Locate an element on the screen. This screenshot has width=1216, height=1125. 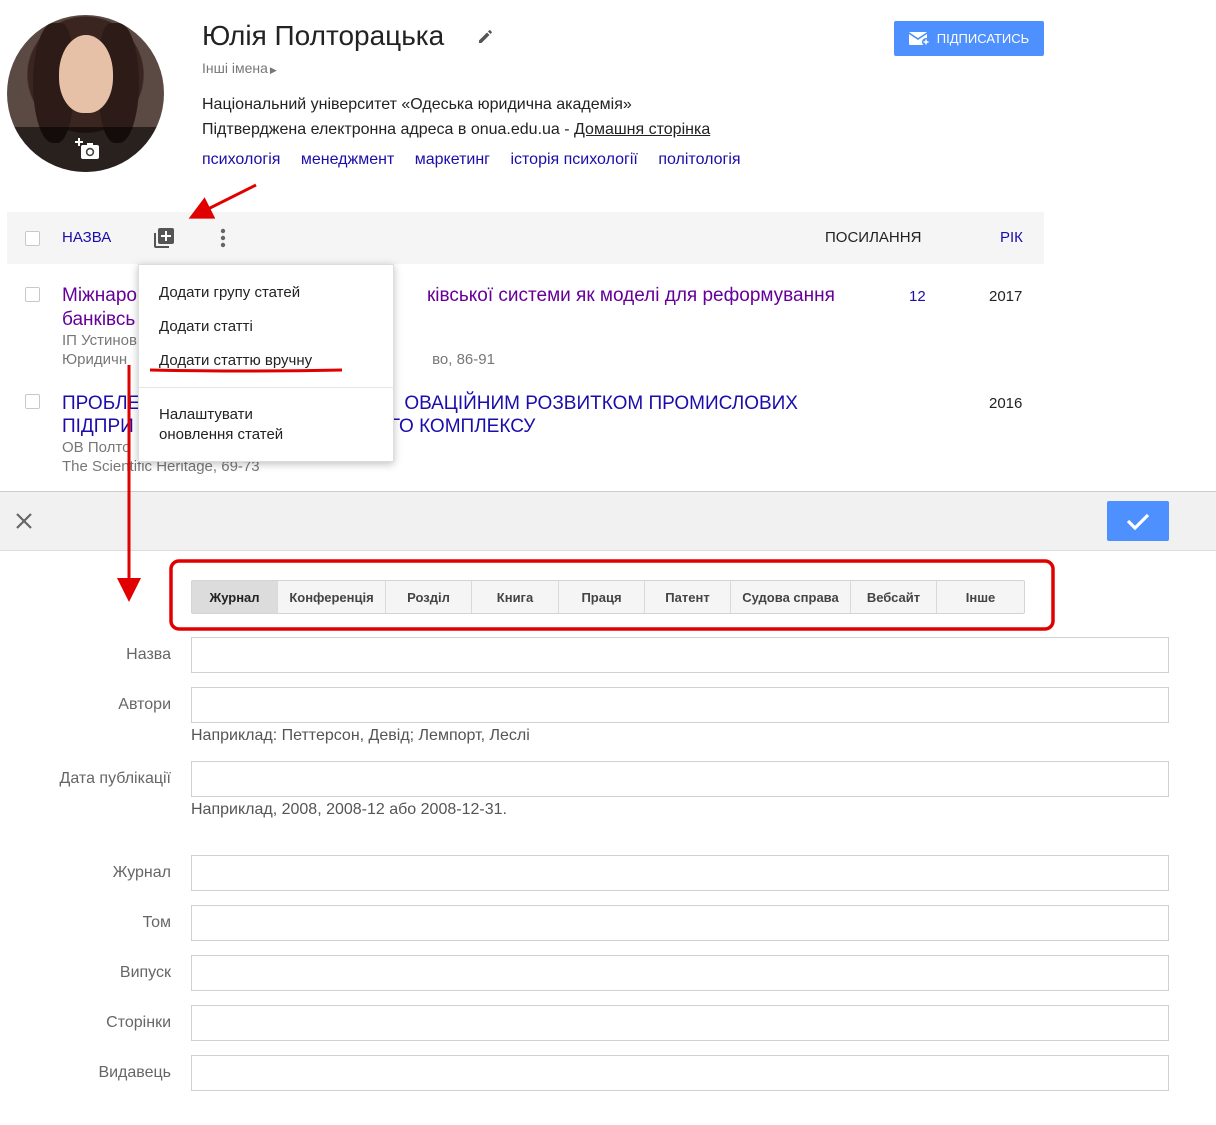
profile-avatar is located at coordinates (85, 93).